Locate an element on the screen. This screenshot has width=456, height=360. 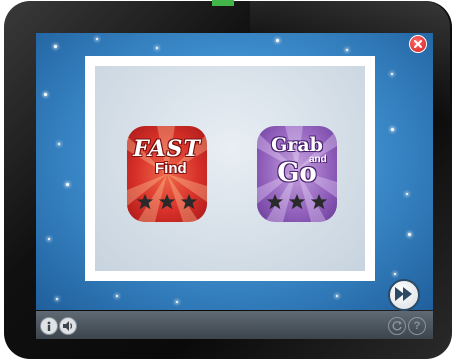
bottom-toolbar: ? is located at coordinates (234, 325).